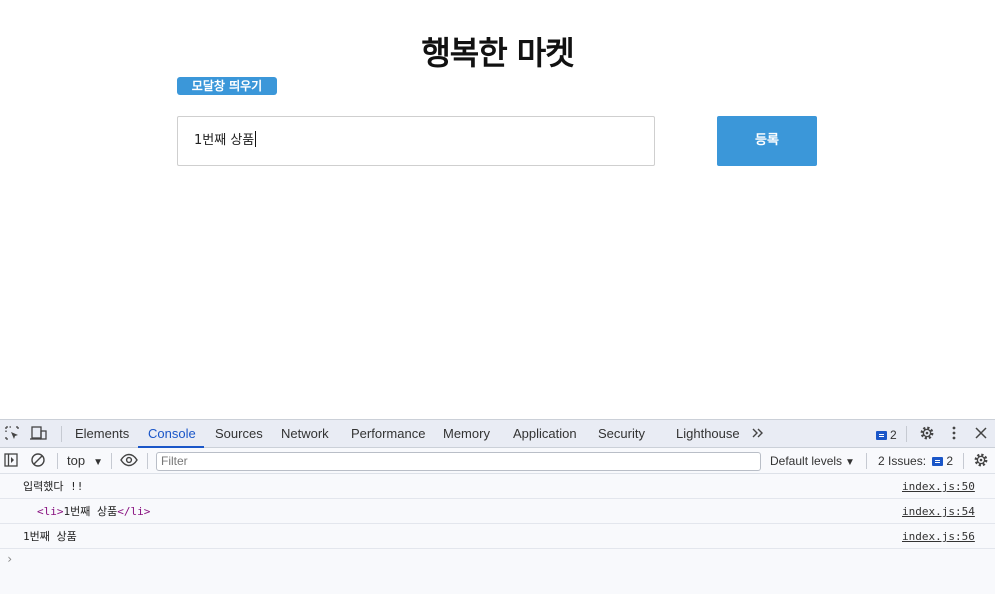 The height and width of the screenshot is (595, 995). I want to click on log-element-node: <li>1번째 상품</li>, so click(93, 511).